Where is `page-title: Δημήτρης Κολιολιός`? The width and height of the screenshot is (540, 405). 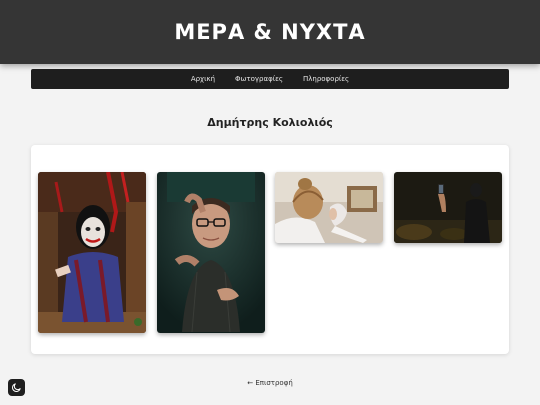
page-title: Δημήτρης Κολιολιός is located at coordinates (270, 122).